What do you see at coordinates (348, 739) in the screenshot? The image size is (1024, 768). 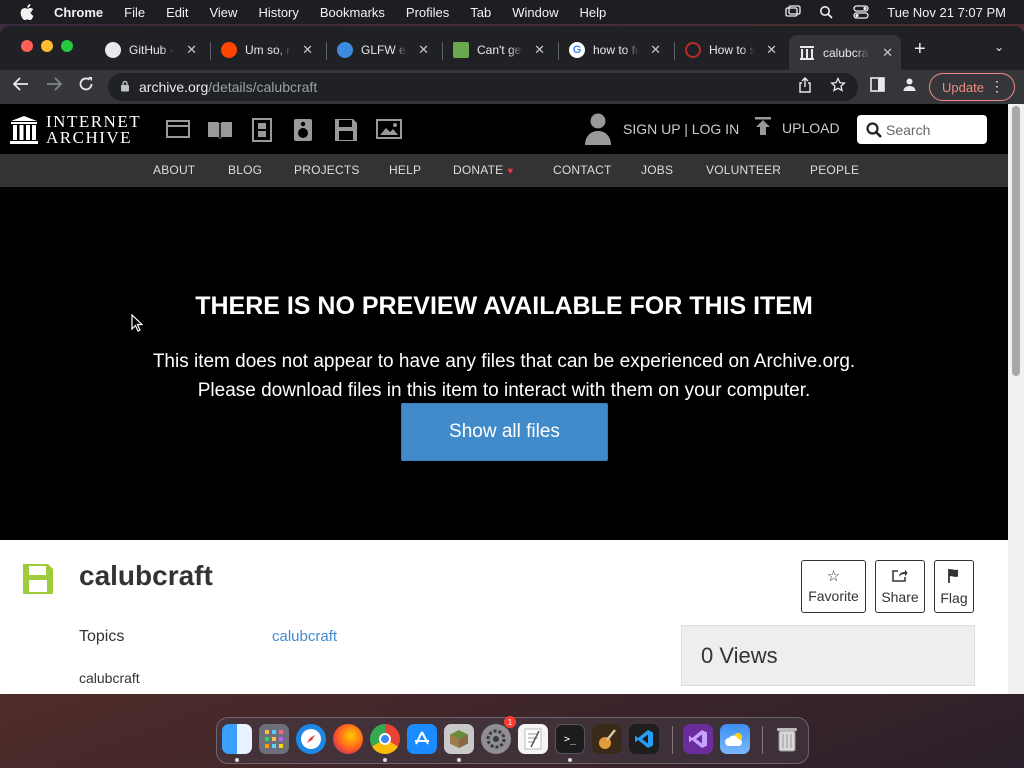 I see `firefox-icon` at bounding box center [348, 739].